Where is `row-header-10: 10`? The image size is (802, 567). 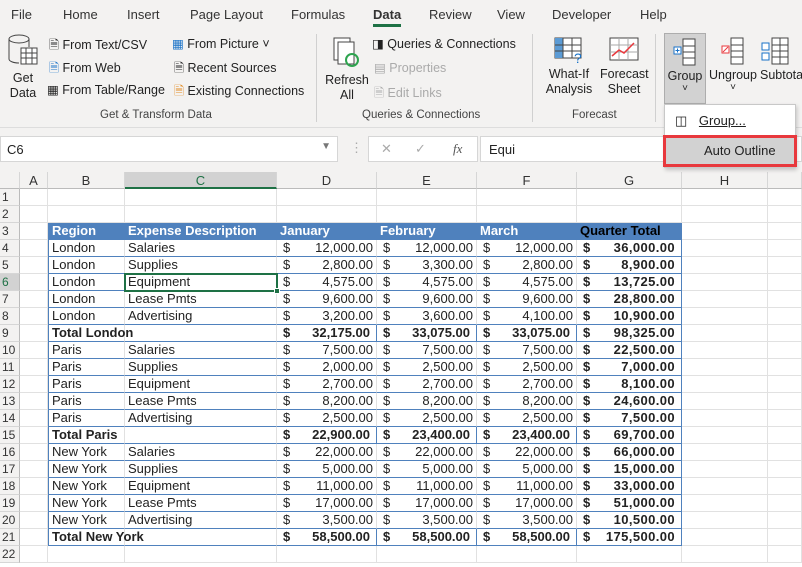 row-header-10: 10 is located at coordinates (10, 350).